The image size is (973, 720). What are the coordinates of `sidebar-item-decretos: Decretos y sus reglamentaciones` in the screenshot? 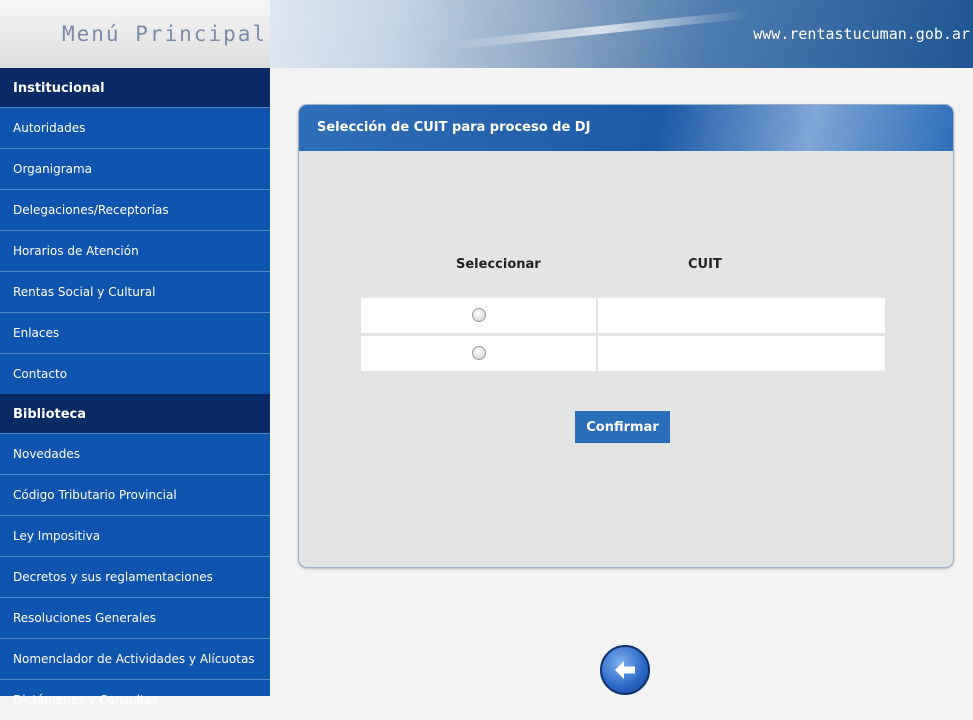 It's located at (135, 576).